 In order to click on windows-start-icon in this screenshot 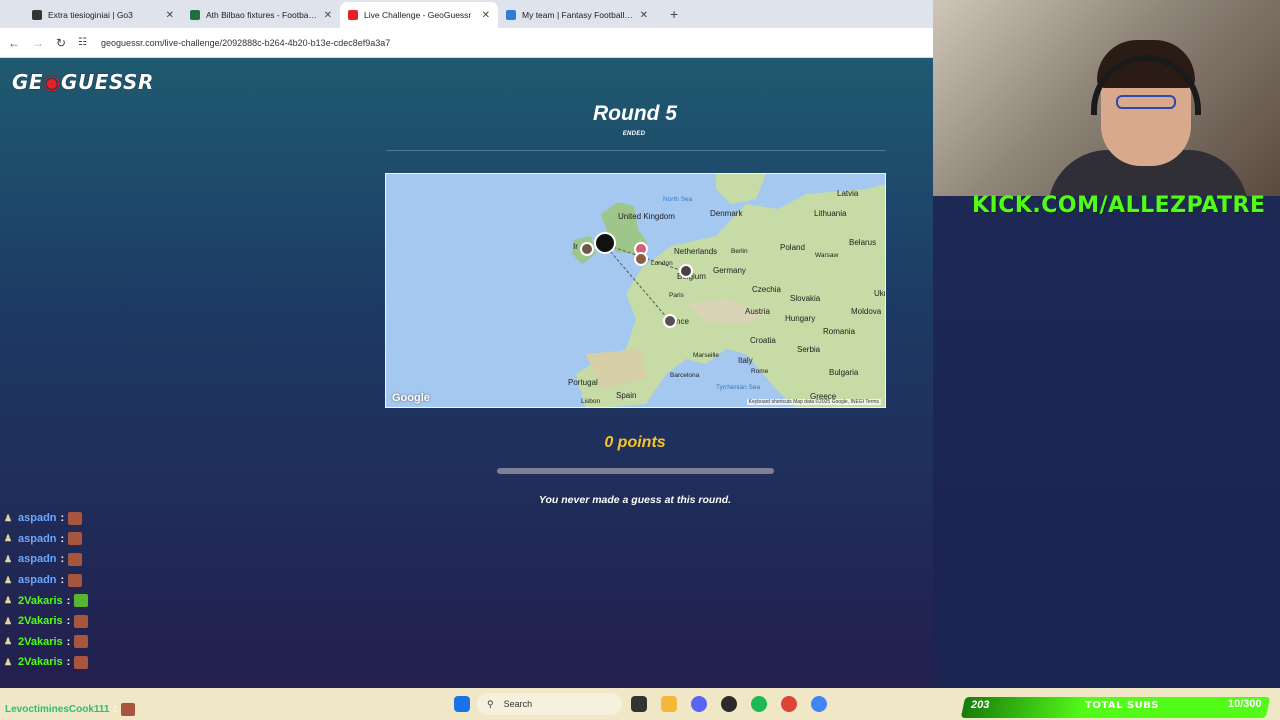, I will do `click(462, 704)`.